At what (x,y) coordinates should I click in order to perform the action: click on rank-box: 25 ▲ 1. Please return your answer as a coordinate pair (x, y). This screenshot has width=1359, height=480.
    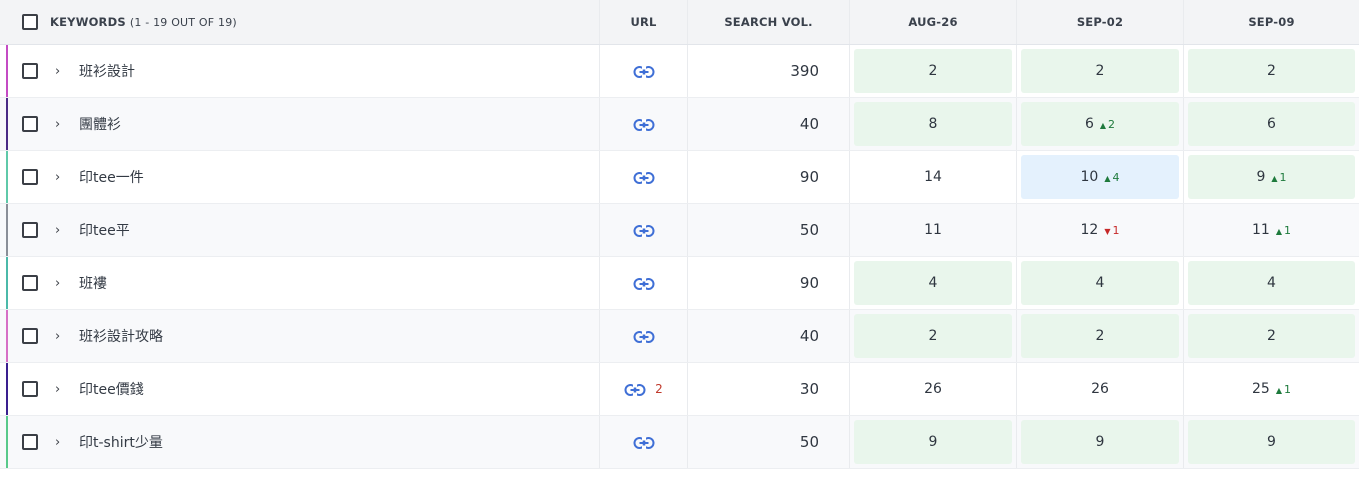
    Looking at the image, I should click on (1271, 389).